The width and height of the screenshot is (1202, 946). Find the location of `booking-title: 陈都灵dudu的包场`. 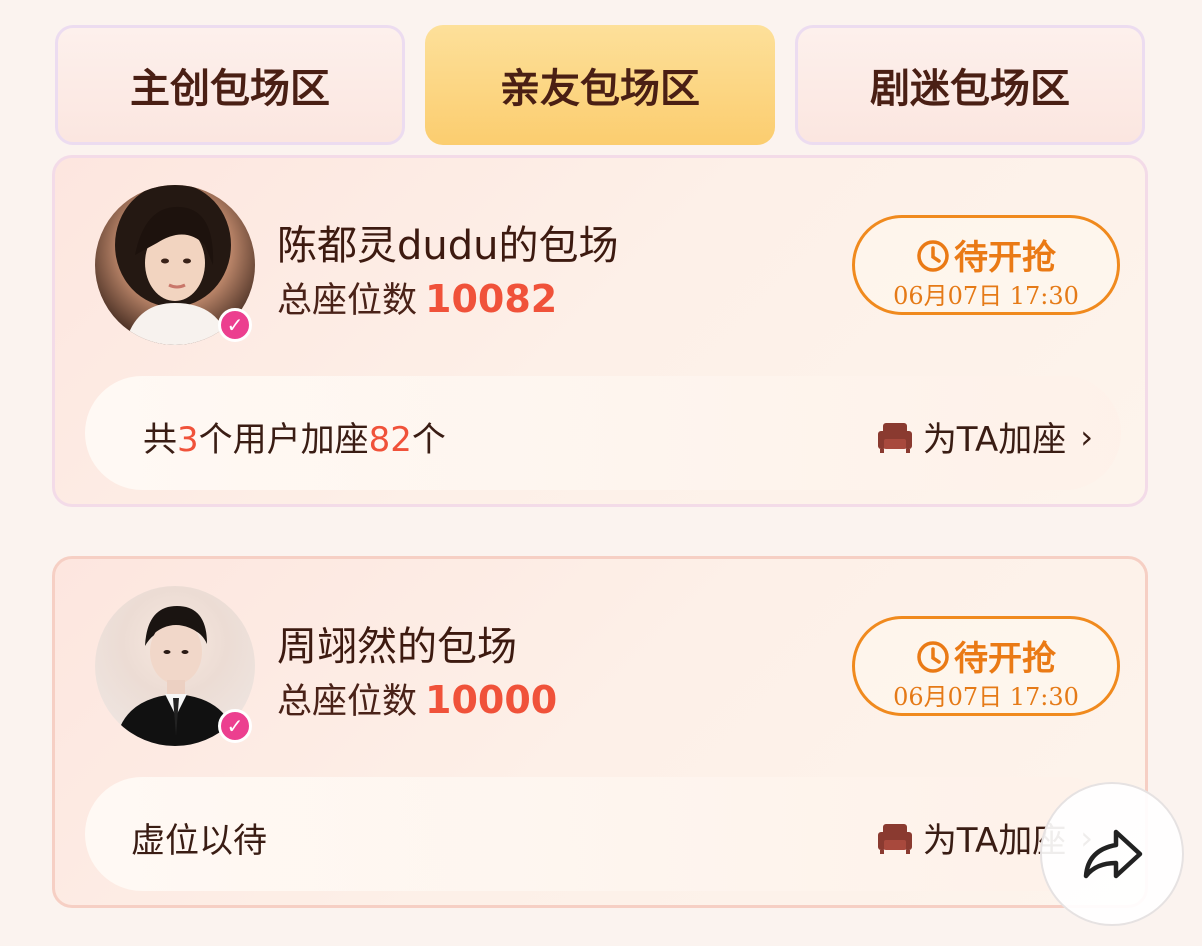

booking-title: 陈都灵dudu的包场 is located at coordinates (448, 246).